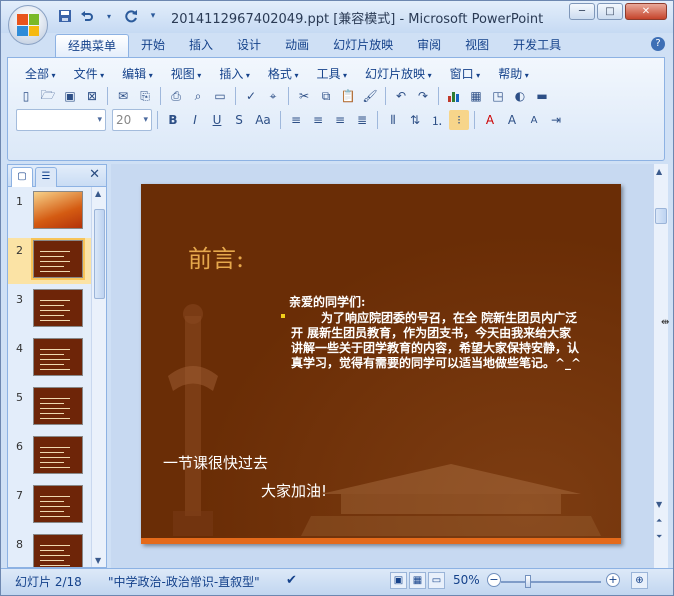  I want to click on menu-0: 全部, so click(40, 74).